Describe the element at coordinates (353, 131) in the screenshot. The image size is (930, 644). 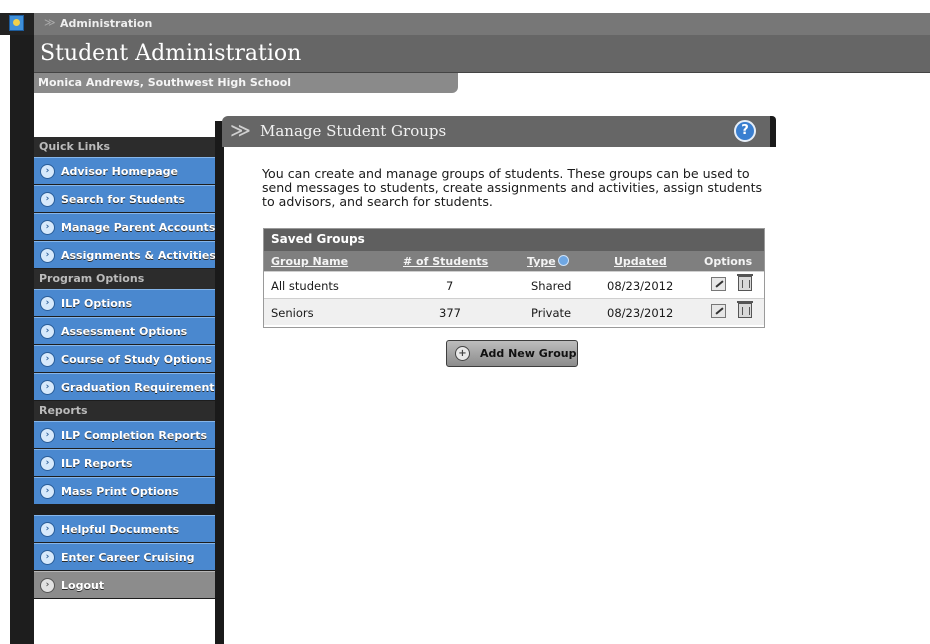
I see `panel-title: Manage Student Groups` at that location.